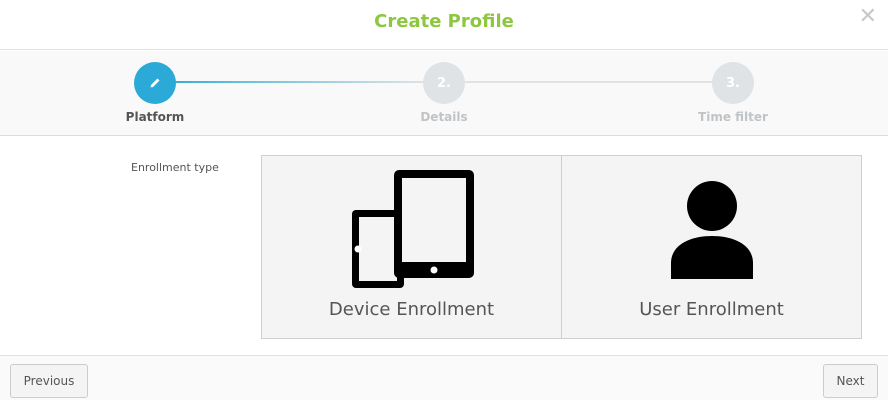 The height and width of the screenshot is (400, 888). Describe the element at coordinates (711, 230) in the screenshot. I see `user-icon` at that location.